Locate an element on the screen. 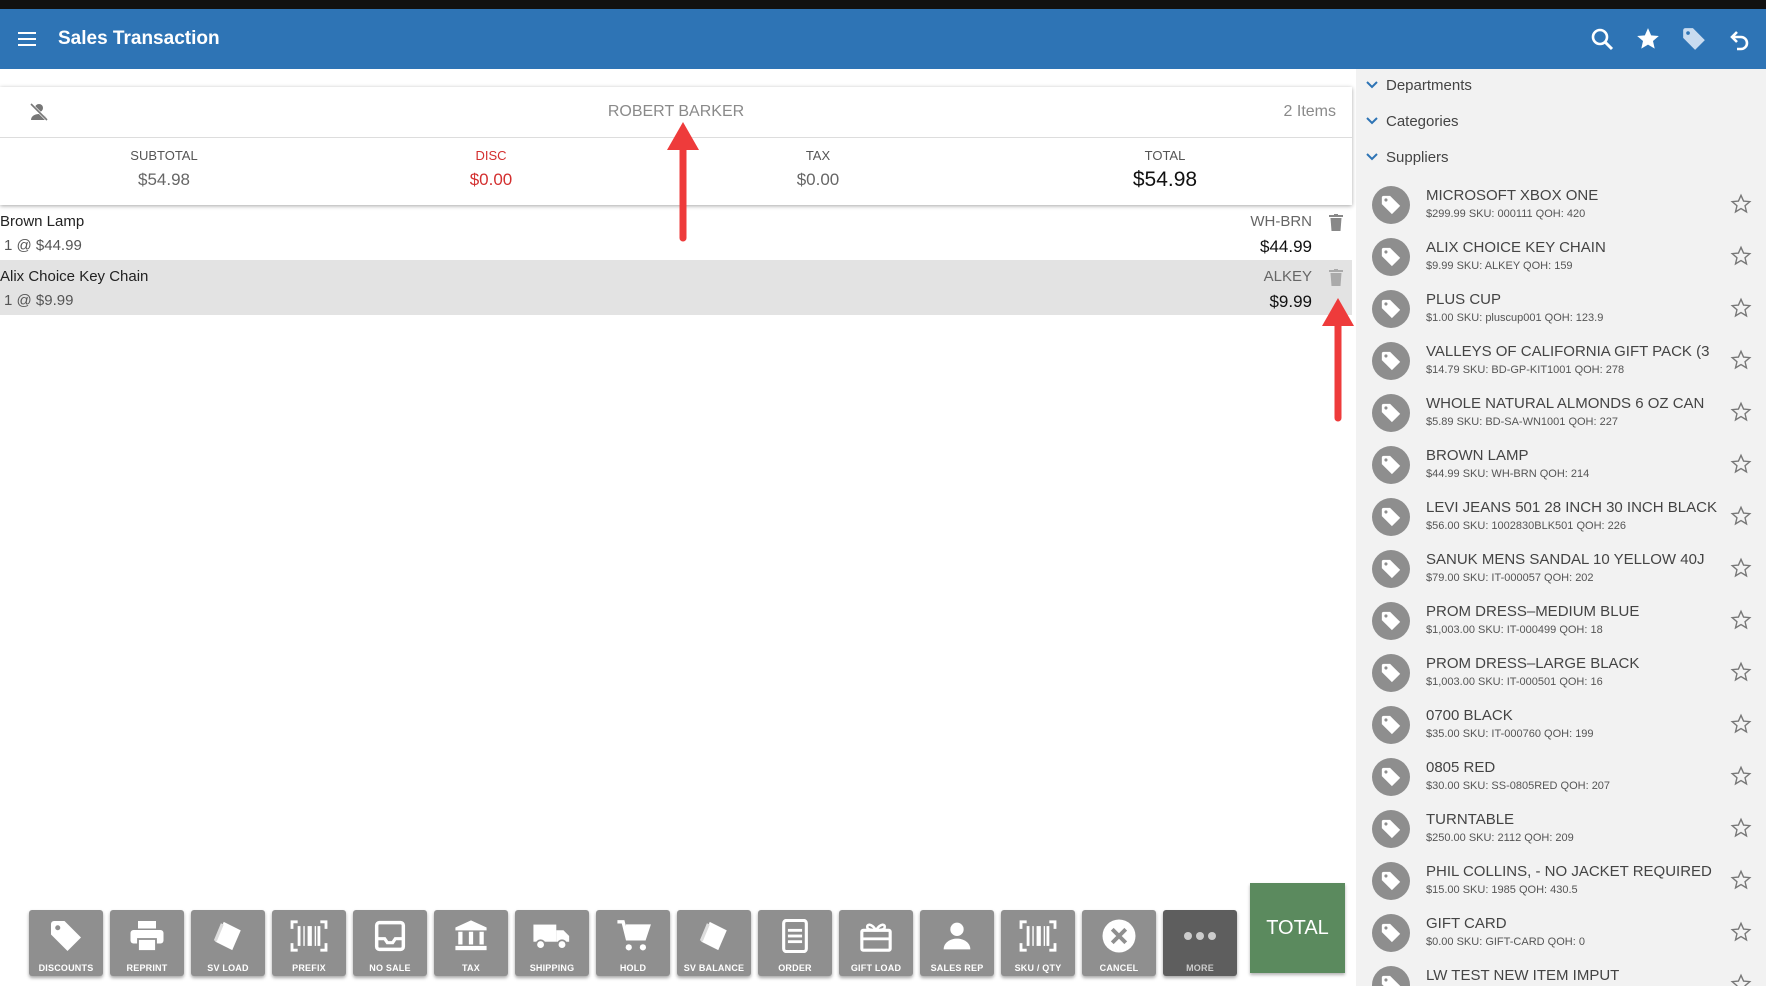 This screenshot has width=1766, height=986. more-button: MORE is located at coordinates (1200, 943).